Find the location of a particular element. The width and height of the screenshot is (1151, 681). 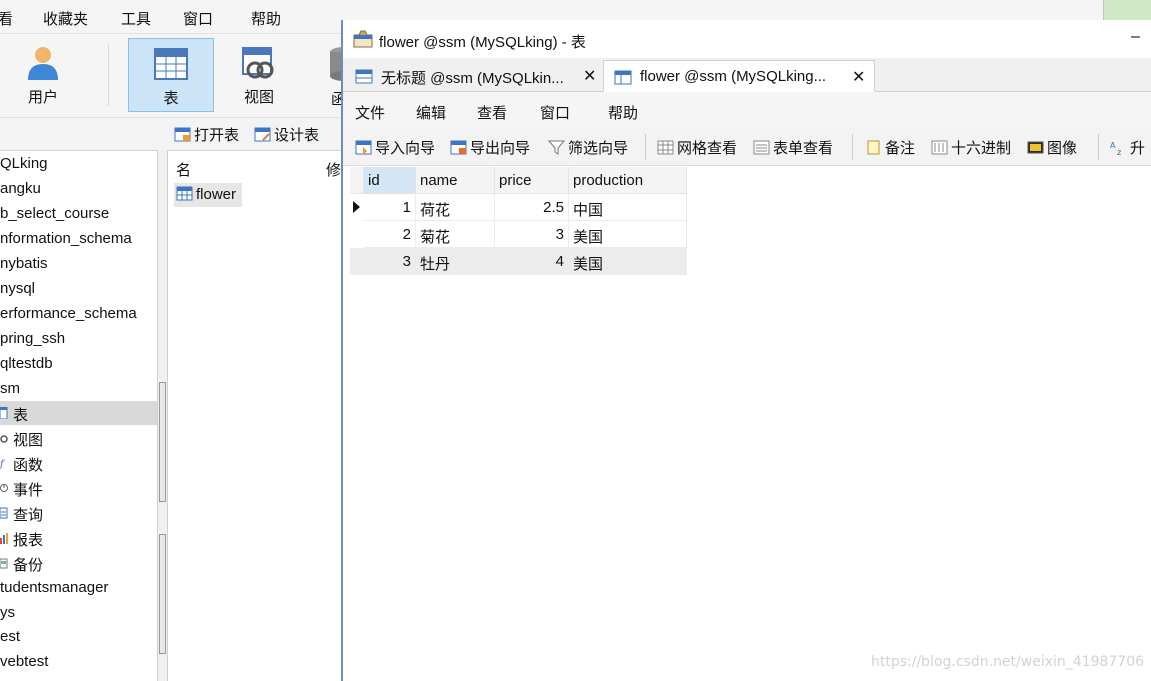

form-icon is located at coordinates (761, 147).